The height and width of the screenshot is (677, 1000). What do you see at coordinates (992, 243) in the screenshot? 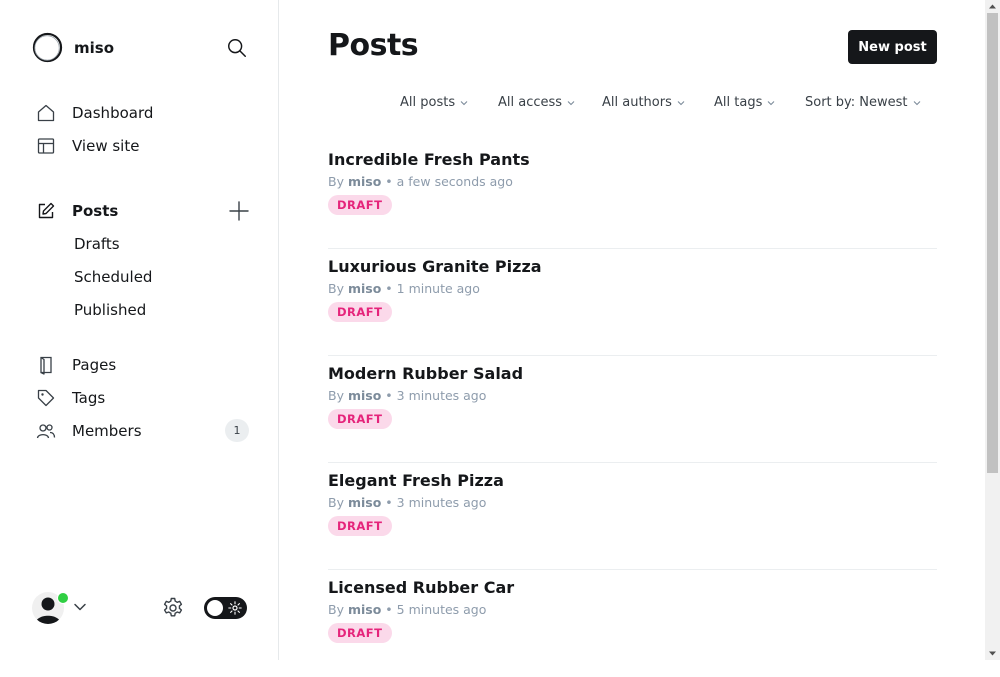
I see `scrollbar-thumb` at bounding box center [992, 243].